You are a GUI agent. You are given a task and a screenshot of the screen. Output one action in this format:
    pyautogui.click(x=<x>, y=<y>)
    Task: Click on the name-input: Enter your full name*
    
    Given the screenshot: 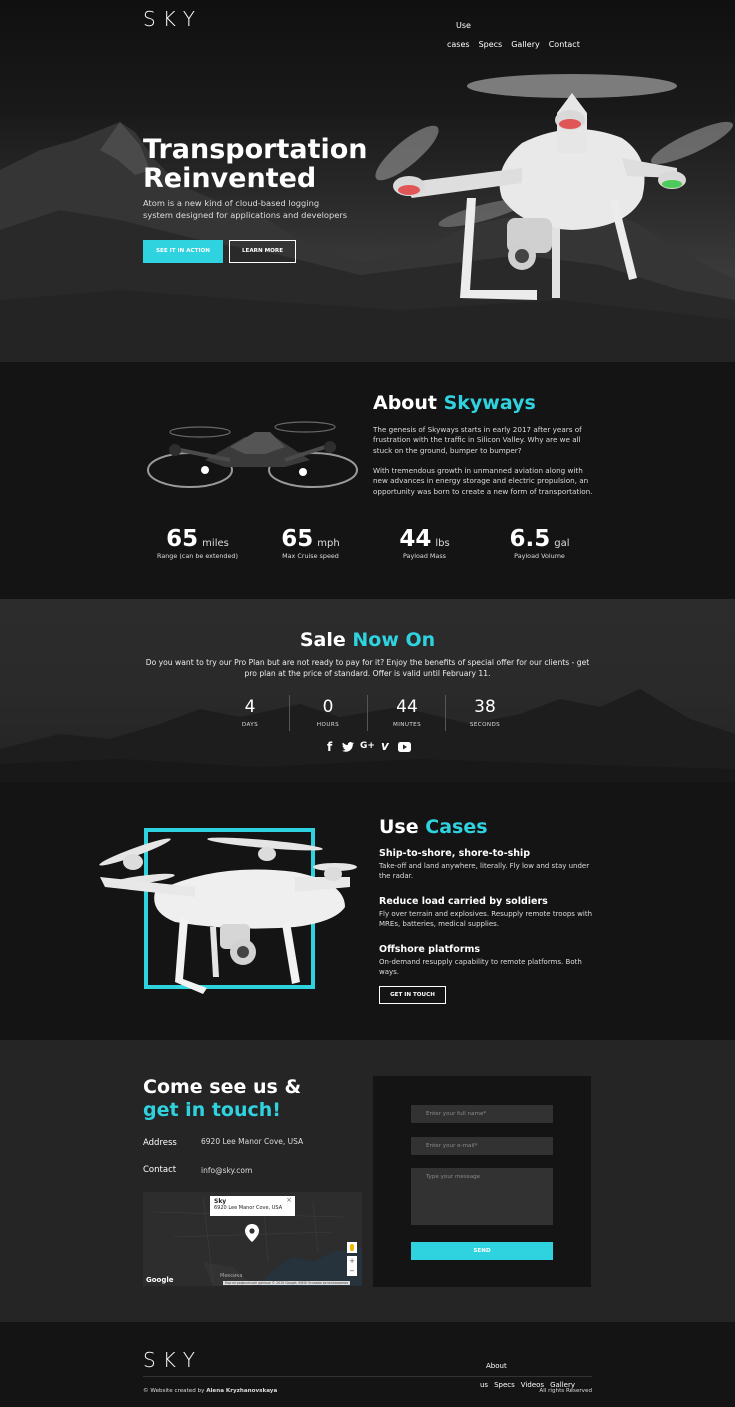 What is the action you would take?
    pyautogui.click(x=482, y=1114)
    